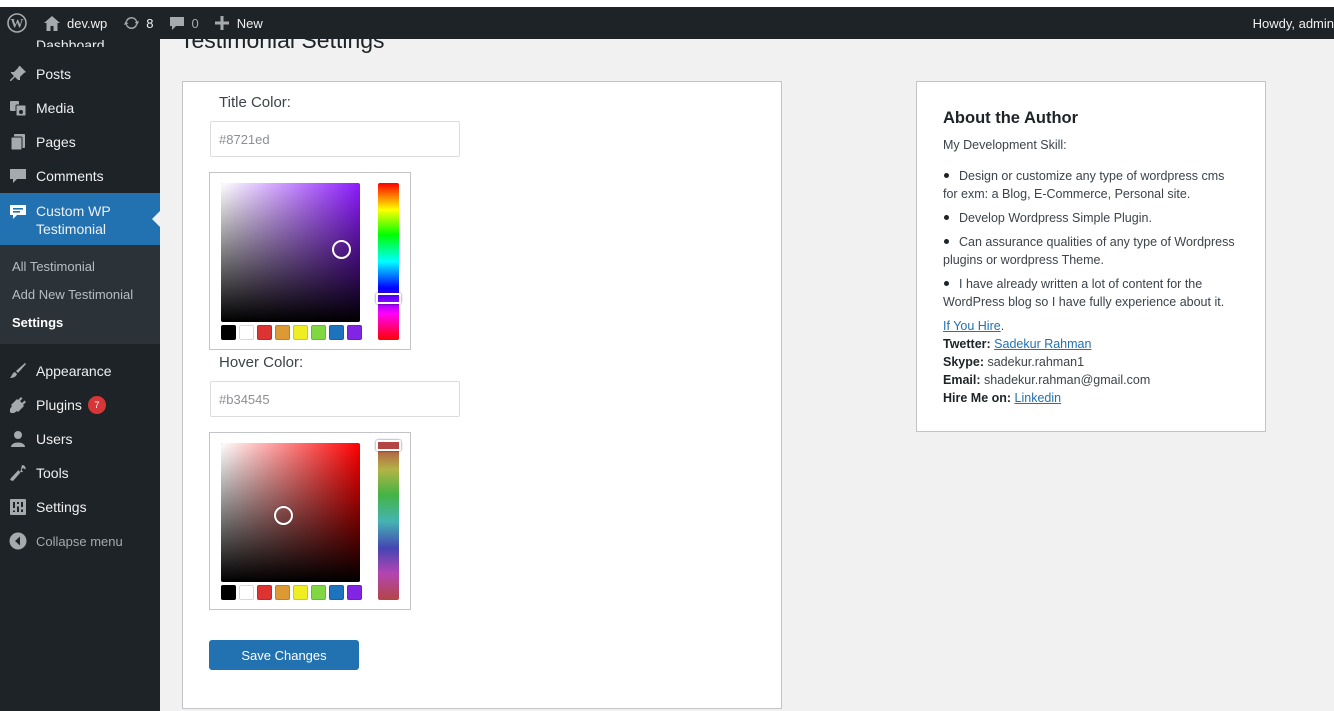 Image resolution: width=1334 pixels, height=711 pixels. Describe the element at coordinates (249, 23) in the screenshot. I see `new-label: New` at that location.